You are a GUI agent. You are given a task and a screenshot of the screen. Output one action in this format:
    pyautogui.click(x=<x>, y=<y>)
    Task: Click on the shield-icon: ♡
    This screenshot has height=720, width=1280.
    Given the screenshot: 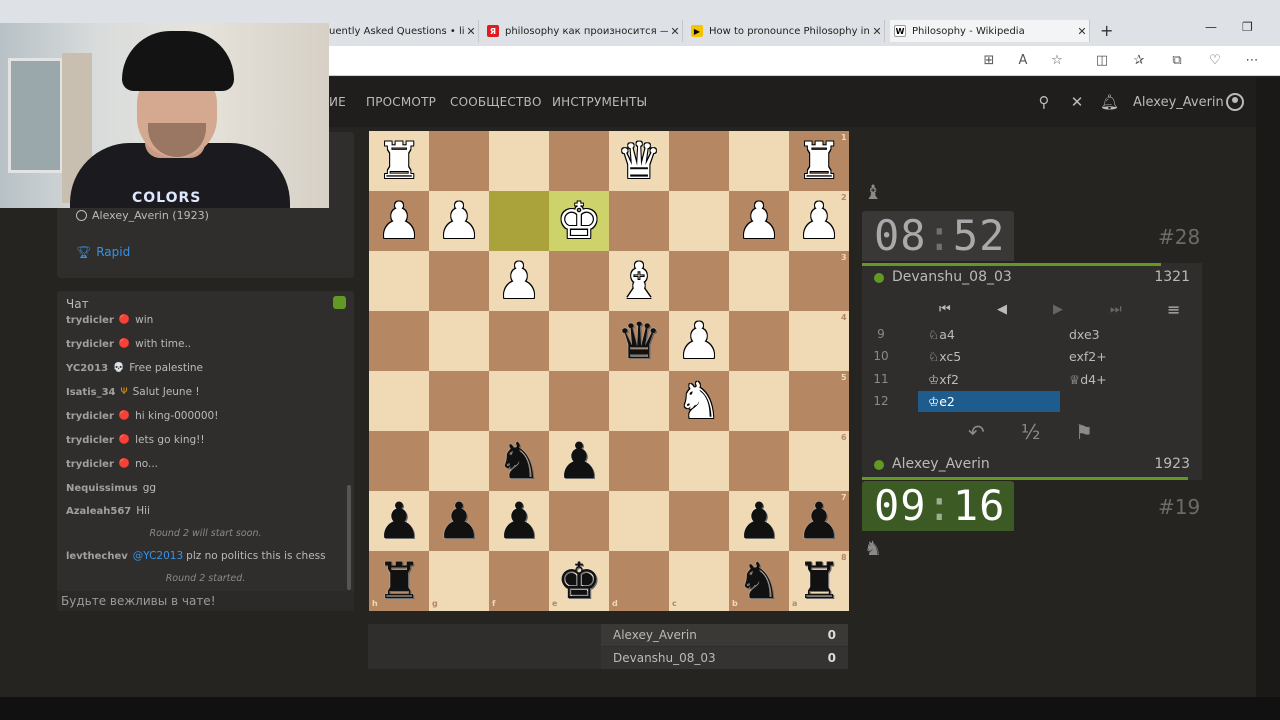 What is the action you would take?
    pyautogui.click(x=1215, y=61)
    